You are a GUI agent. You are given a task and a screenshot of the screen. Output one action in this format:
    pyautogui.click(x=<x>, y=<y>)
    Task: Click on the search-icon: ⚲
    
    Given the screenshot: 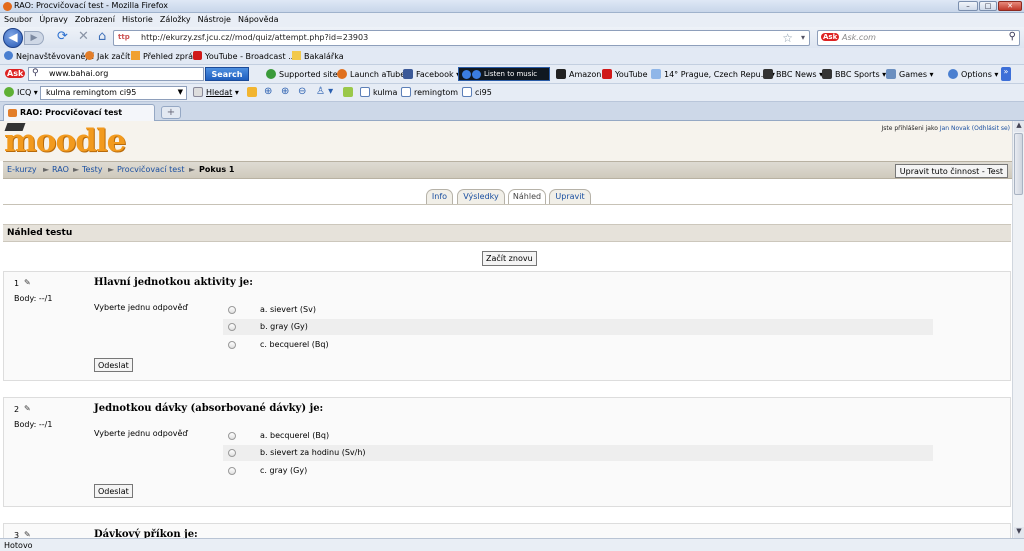 What is the action you would take?
    pyautogui.click(x=1012, y=36)
    